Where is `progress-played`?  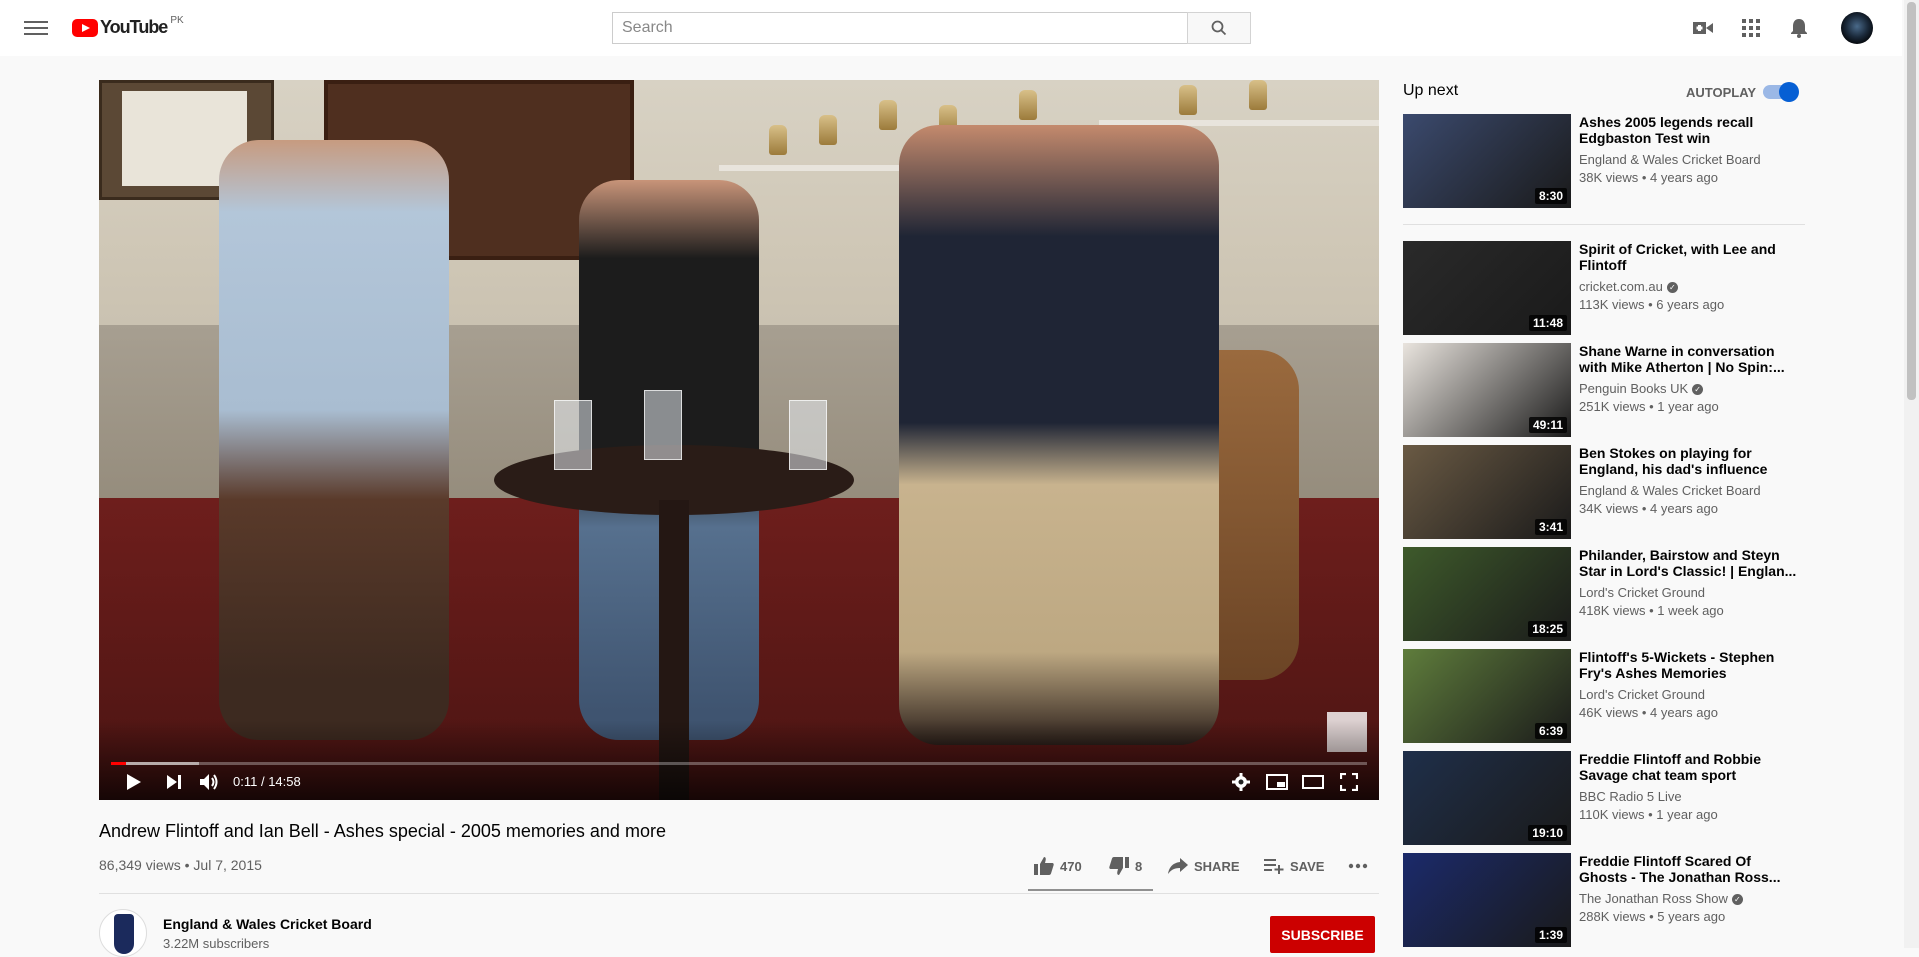
progress-played is located at coordinates (119, 763).